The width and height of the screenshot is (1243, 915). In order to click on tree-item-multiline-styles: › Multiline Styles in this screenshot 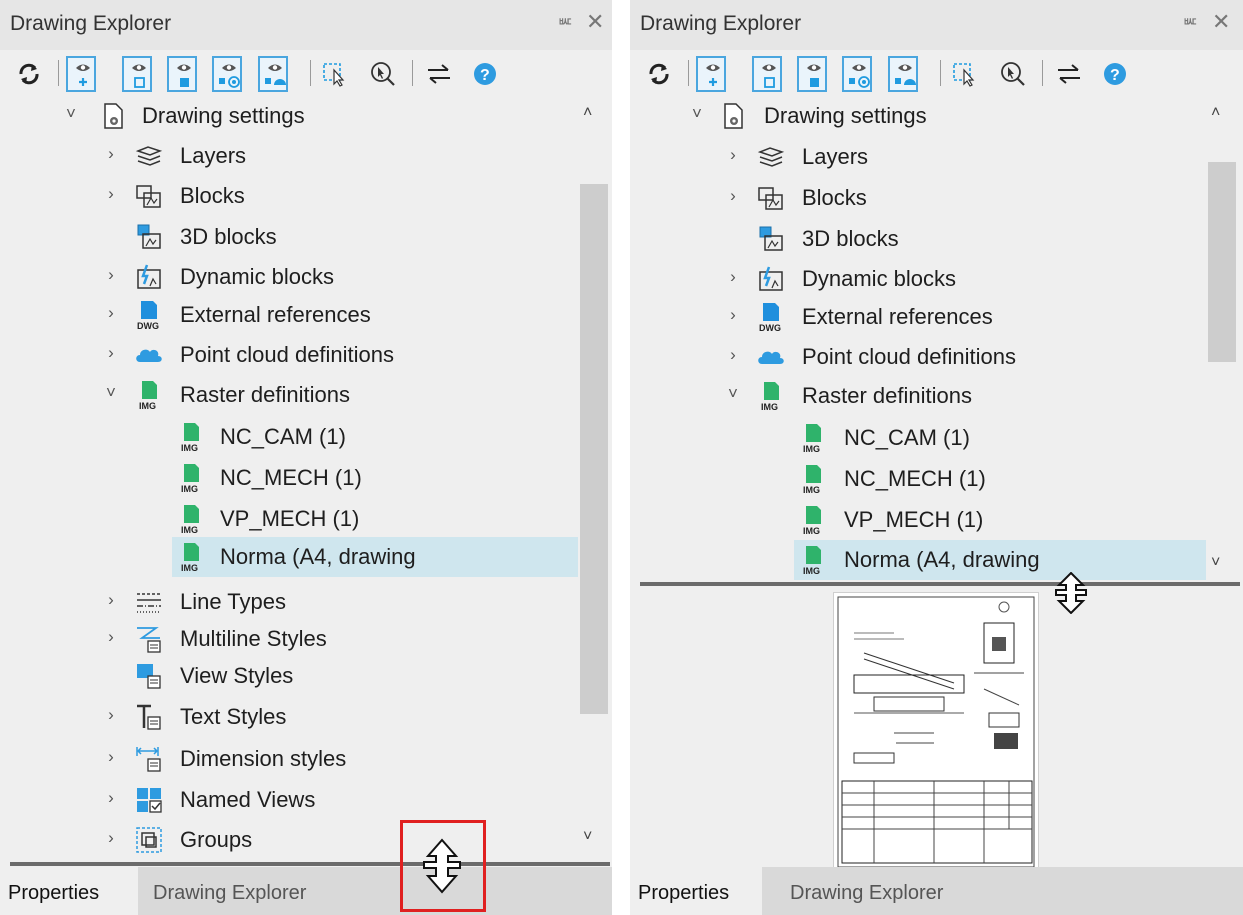, I will do `click(289, 639)`.